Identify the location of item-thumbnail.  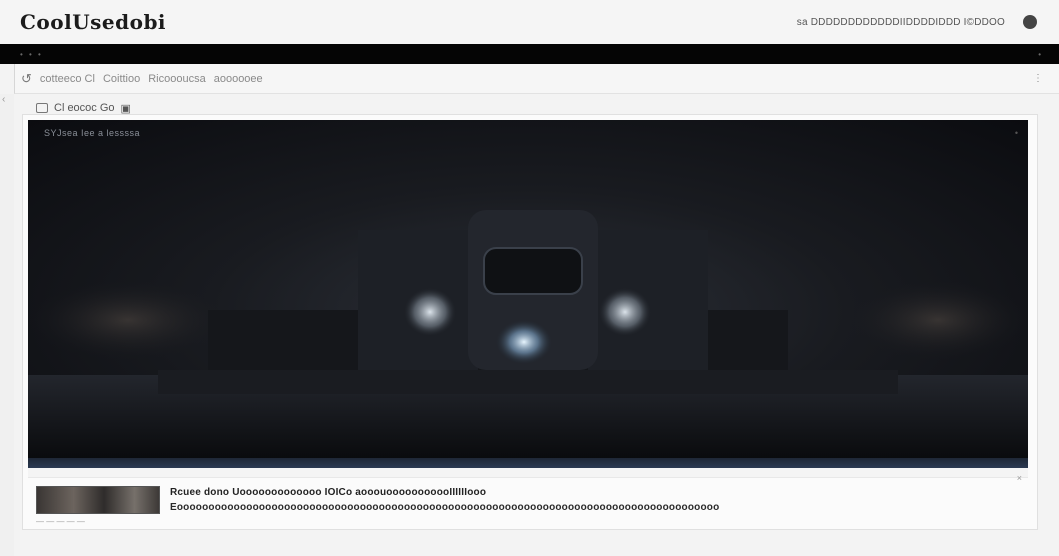
(98, 500).